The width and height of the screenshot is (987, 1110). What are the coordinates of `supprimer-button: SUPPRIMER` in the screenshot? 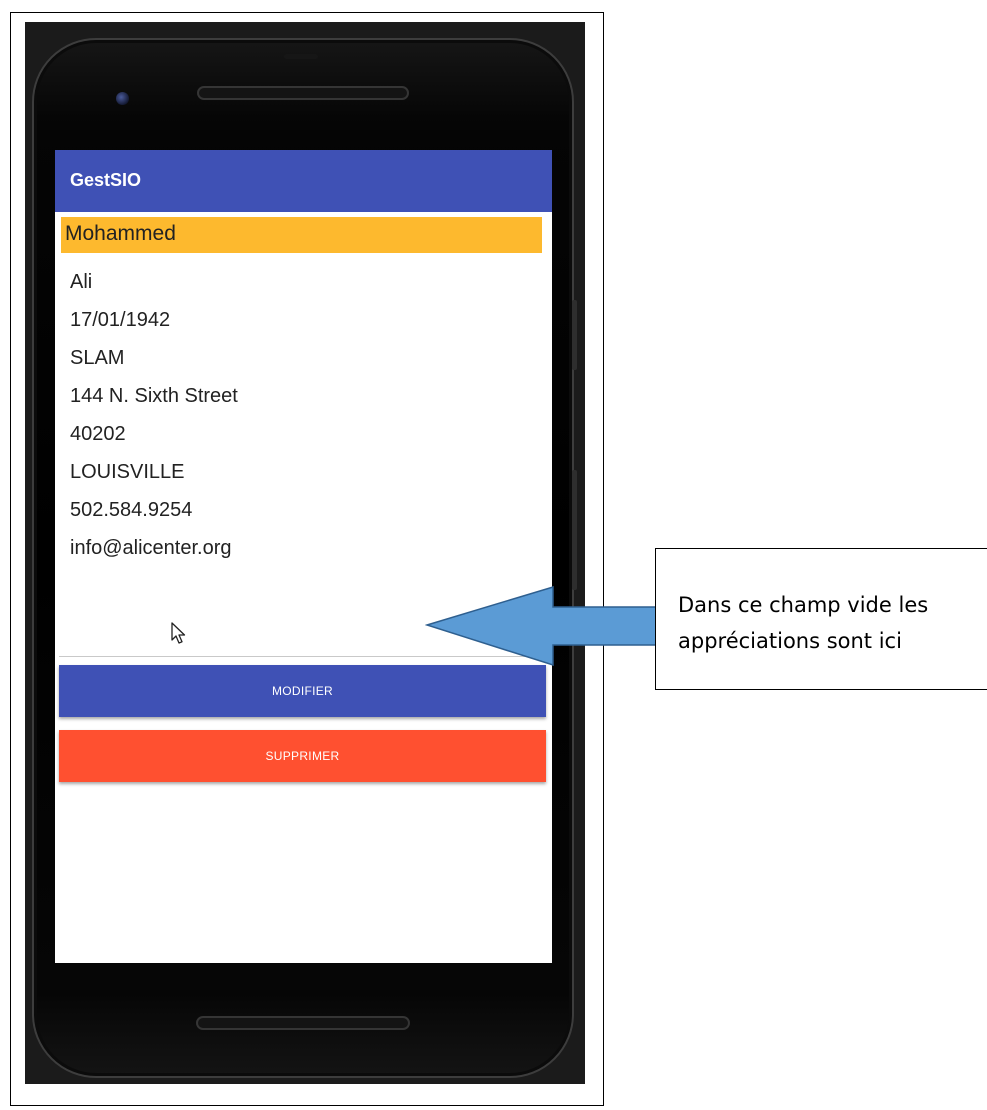 It's located at (302, 756).